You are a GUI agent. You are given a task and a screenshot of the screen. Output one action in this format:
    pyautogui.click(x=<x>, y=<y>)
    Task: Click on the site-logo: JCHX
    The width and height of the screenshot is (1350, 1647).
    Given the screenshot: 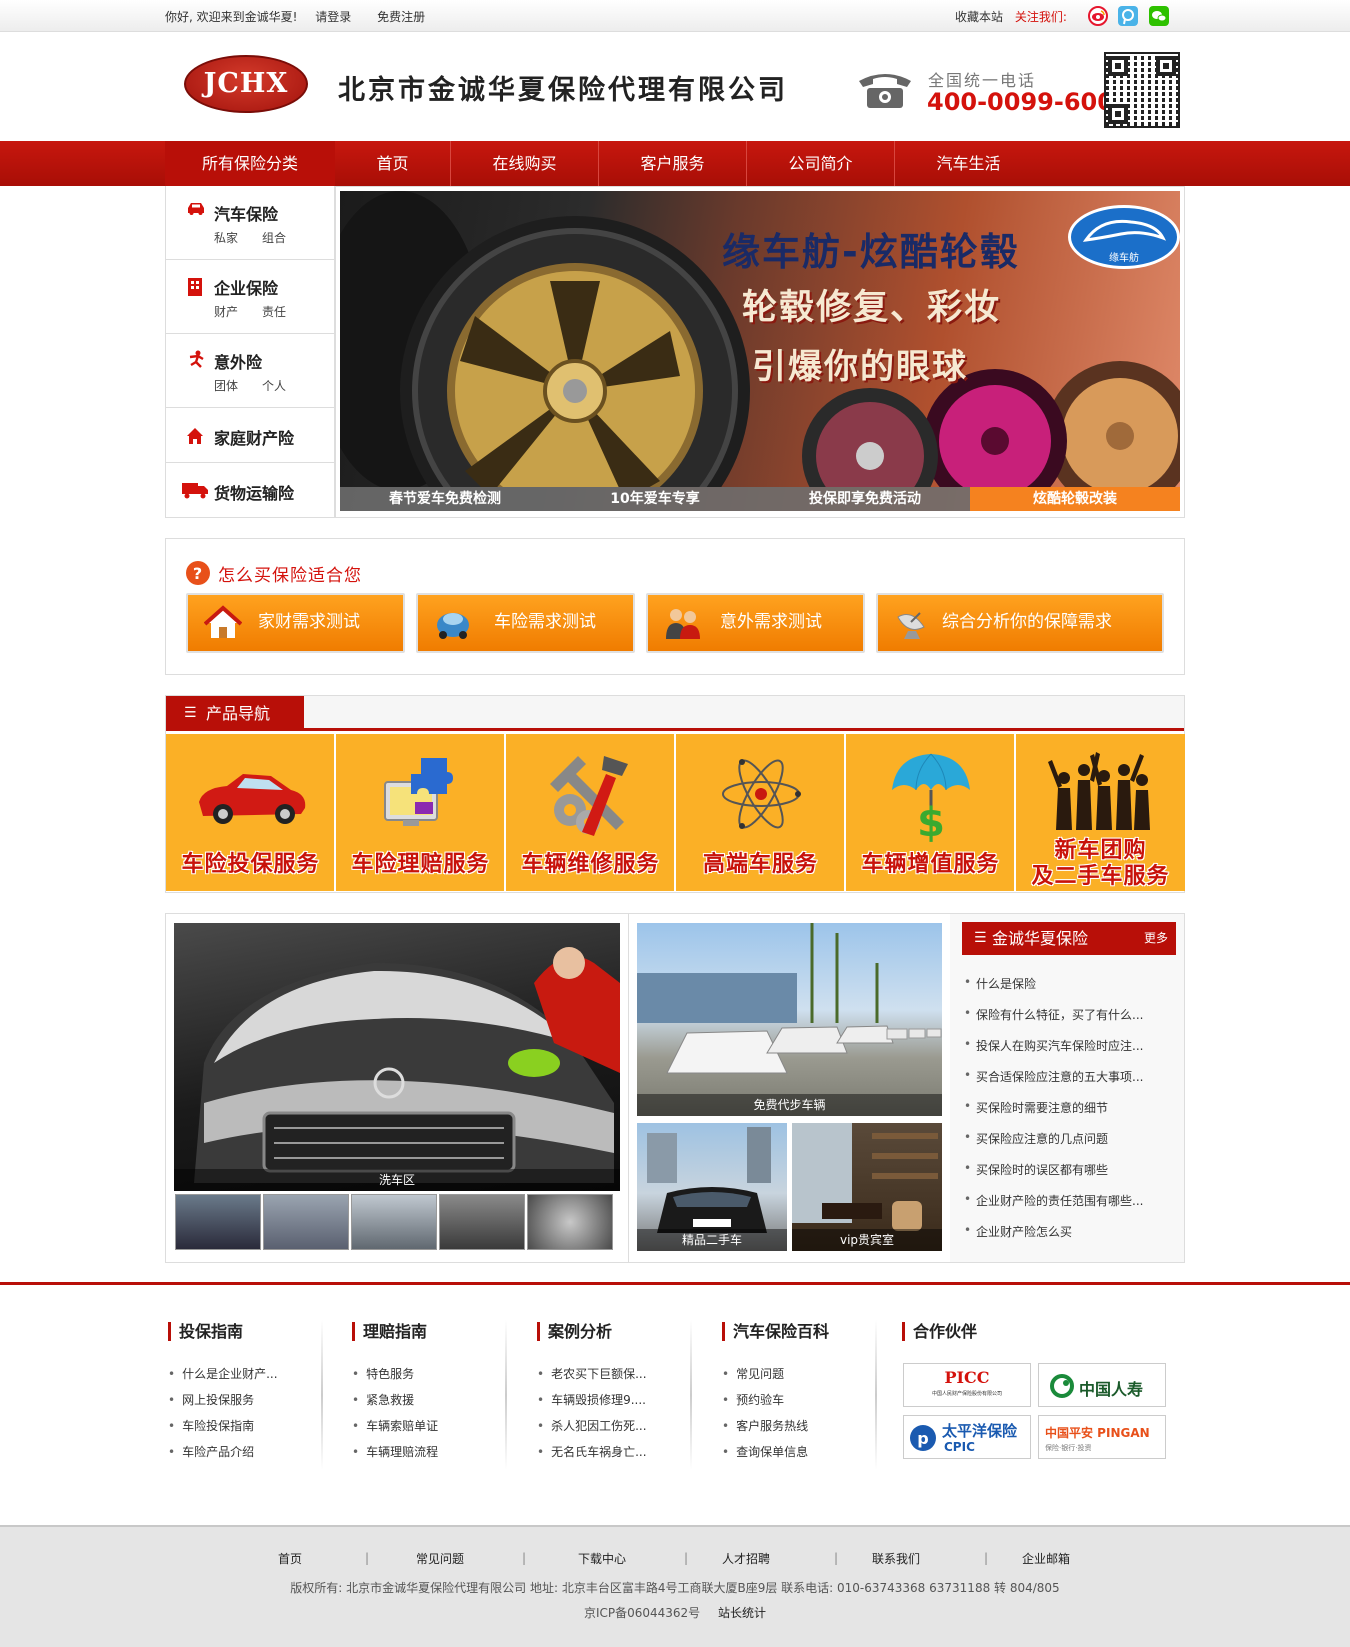 What is the action you would take?
    pyautogui.click(x=246, y=84)
    